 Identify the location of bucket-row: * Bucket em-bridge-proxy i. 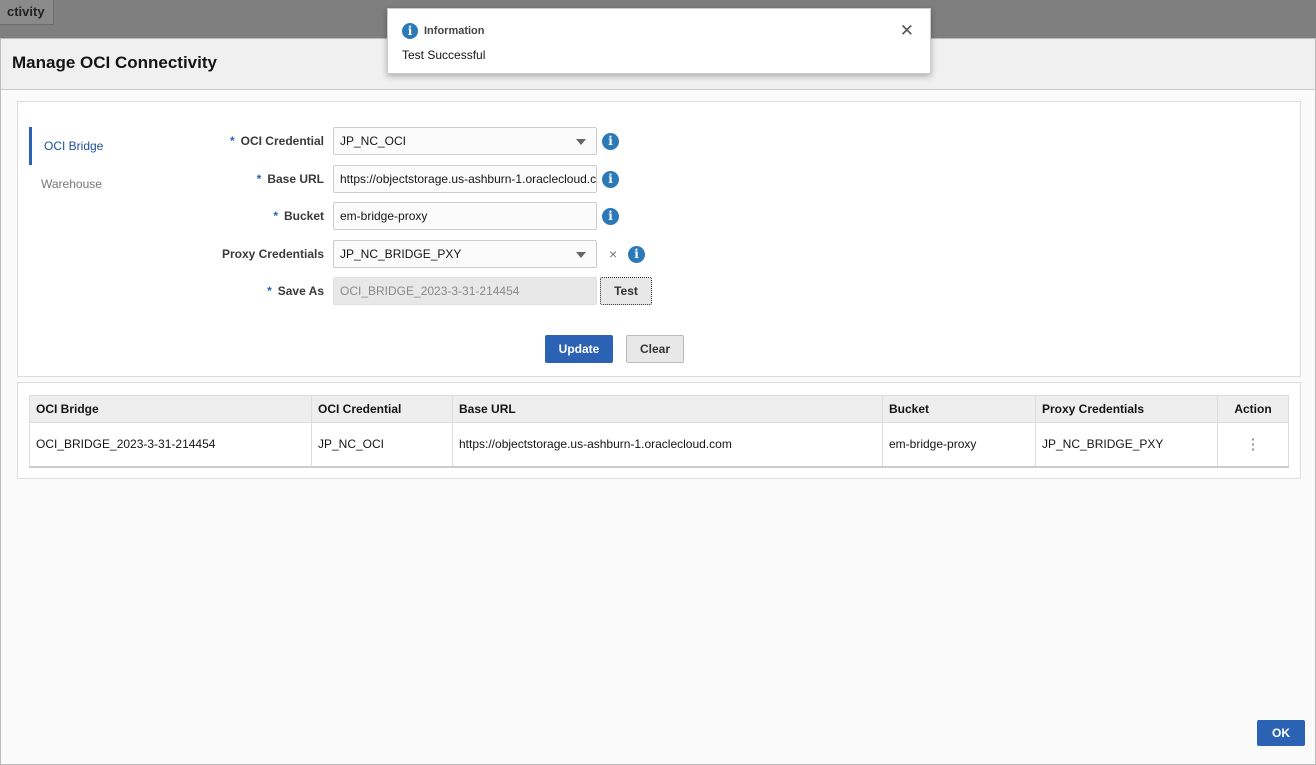
(408, 216).